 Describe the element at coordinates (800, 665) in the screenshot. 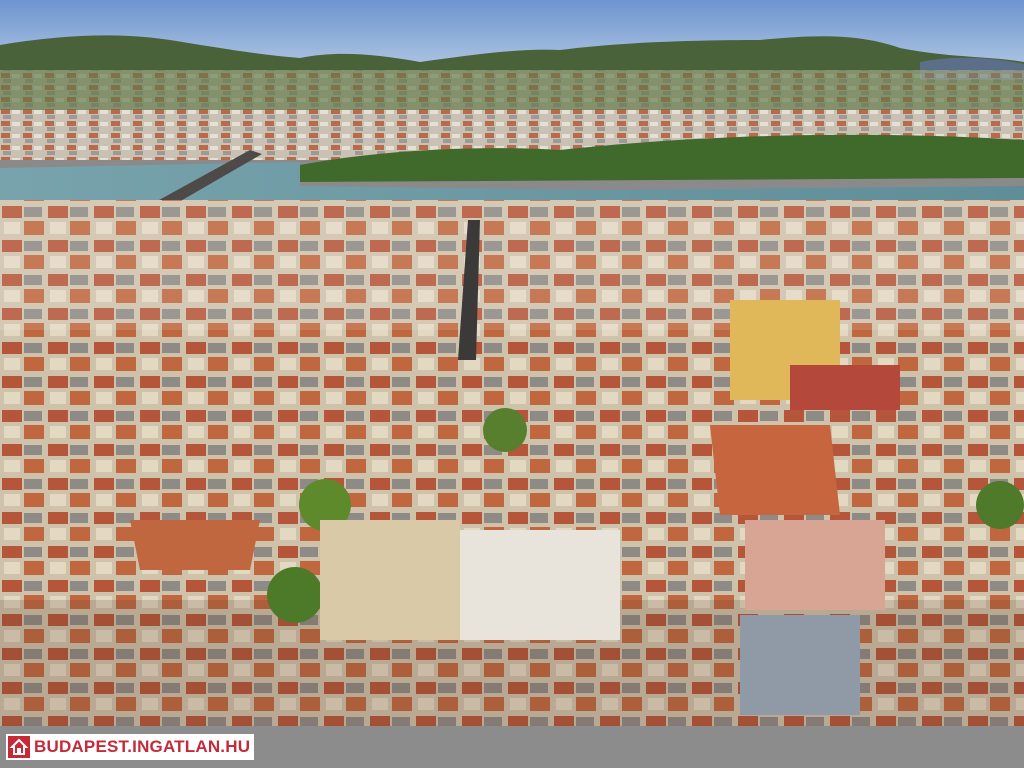

I see `grey-roof-building` at that location.